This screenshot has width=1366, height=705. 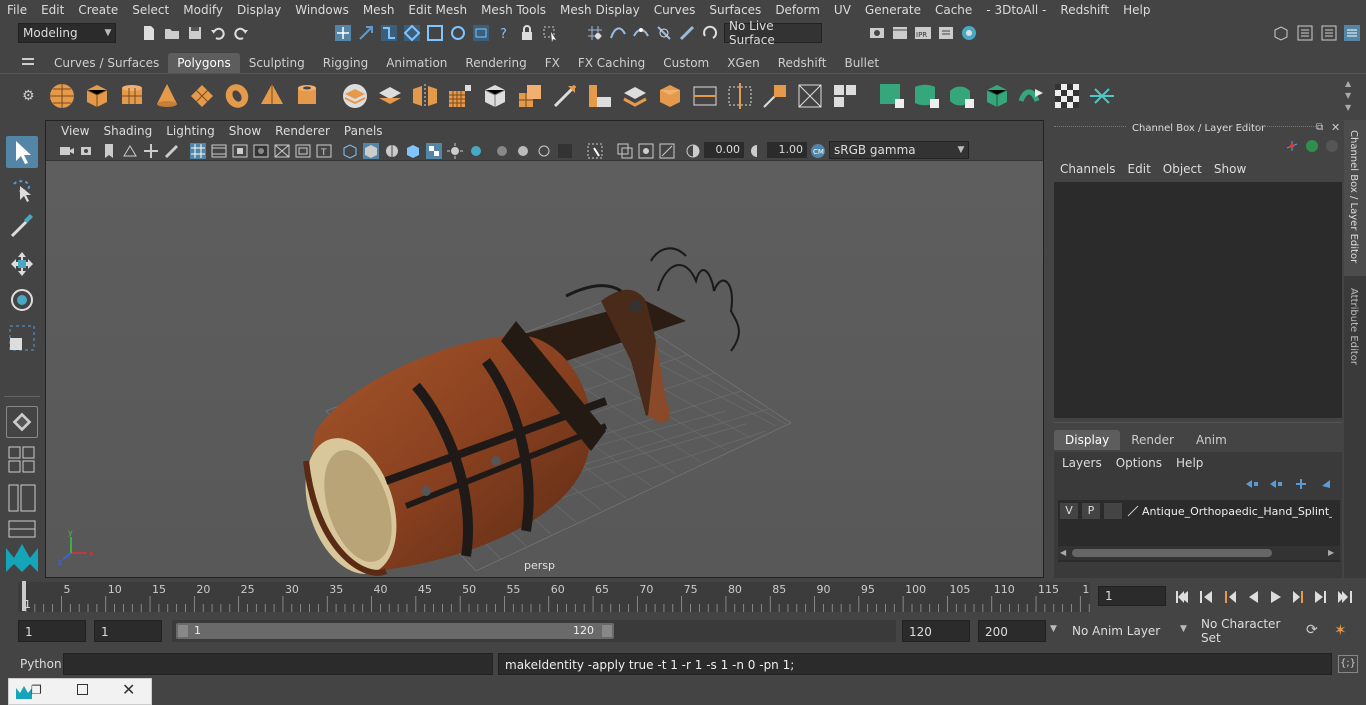 What do you see at coordinates (435, 33) in the screenshot?
I see `select-surfaces-icon` at bounding box center [435, 33].